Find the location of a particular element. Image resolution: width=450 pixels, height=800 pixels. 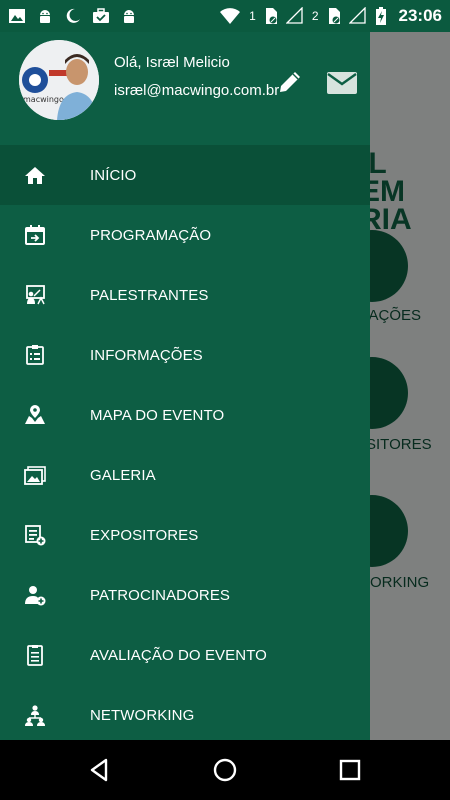

wifi-icon is located at coordinates (230, 16).